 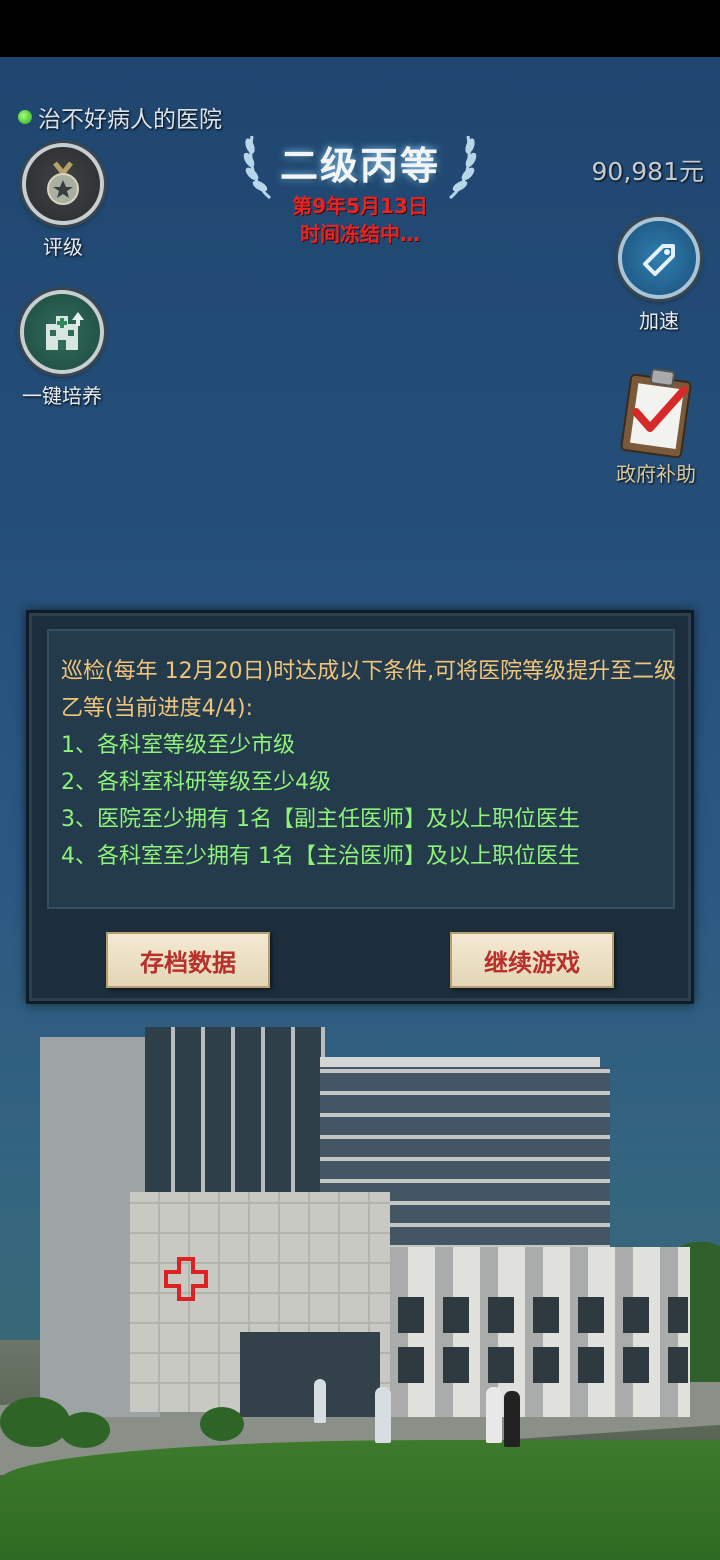 What do you see at coordinates (186, 1279) in the screenshot?
I see `red-cross-icon` at bounding box center [186, 1279].